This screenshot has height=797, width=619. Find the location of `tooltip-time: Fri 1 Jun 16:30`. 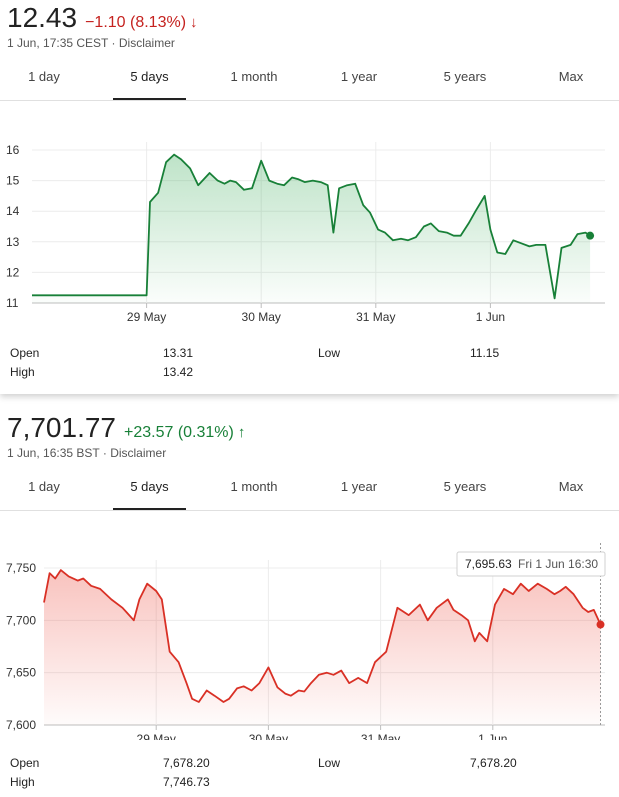

tooltip-time: Fri 1 Jun 16:30 is located at coordinates (558, 564).